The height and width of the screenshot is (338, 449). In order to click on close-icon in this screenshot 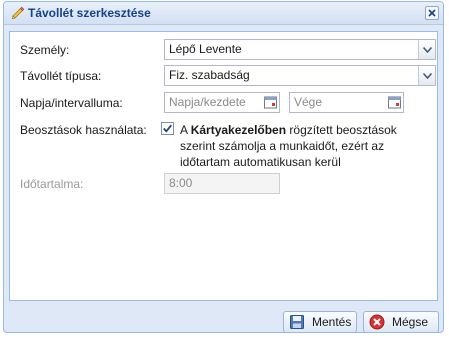, I will do `click(432, 13)`.